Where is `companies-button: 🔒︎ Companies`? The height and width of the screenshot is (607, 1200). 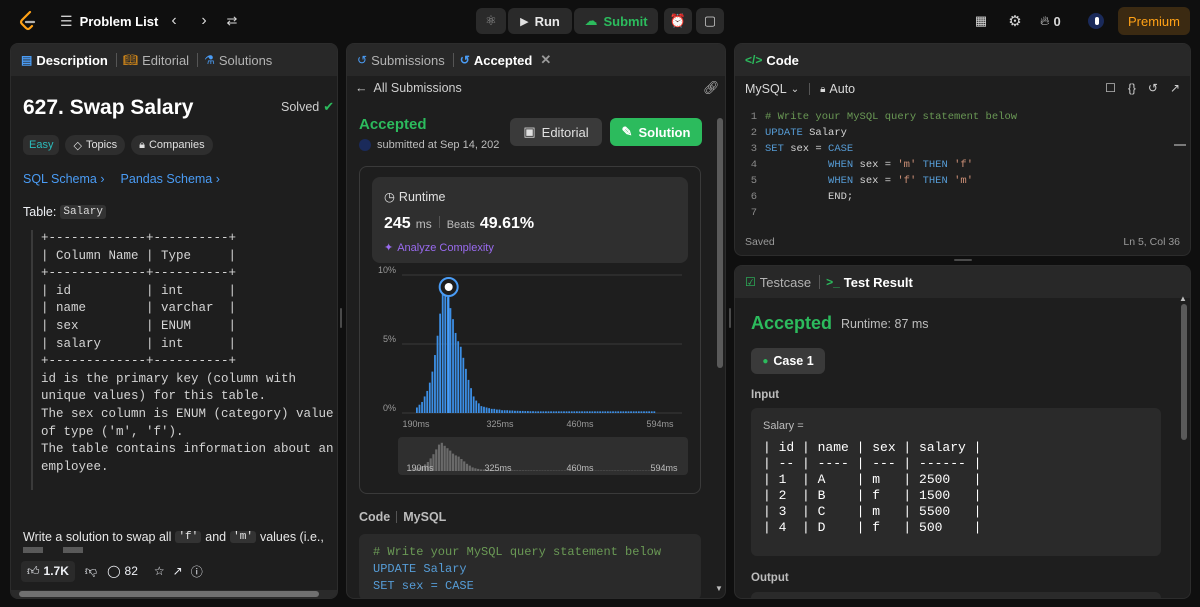 companies-button: 🔒︎ Companies is located at coordinates (172, 145).